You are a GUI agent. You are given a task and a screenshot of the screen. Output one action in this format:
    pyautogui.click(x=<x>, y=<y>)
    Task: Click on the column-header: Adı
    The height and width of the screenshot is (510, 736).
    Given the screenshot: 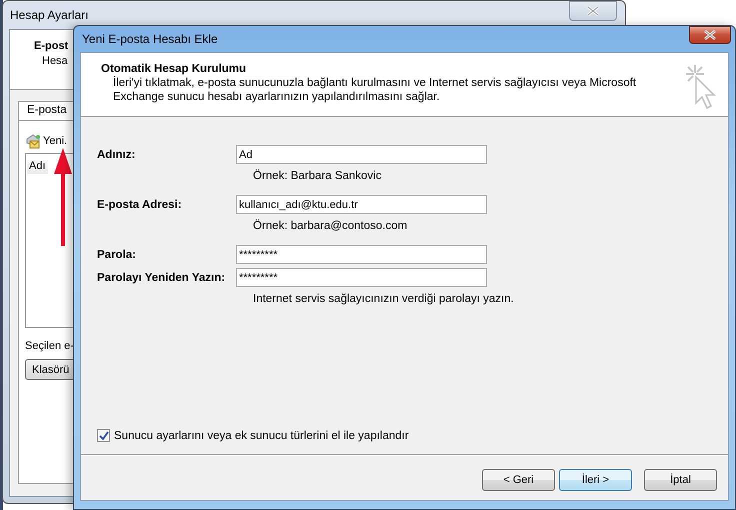 What is the action you would take?
    pyautogui.click(x=37, y=166)
    